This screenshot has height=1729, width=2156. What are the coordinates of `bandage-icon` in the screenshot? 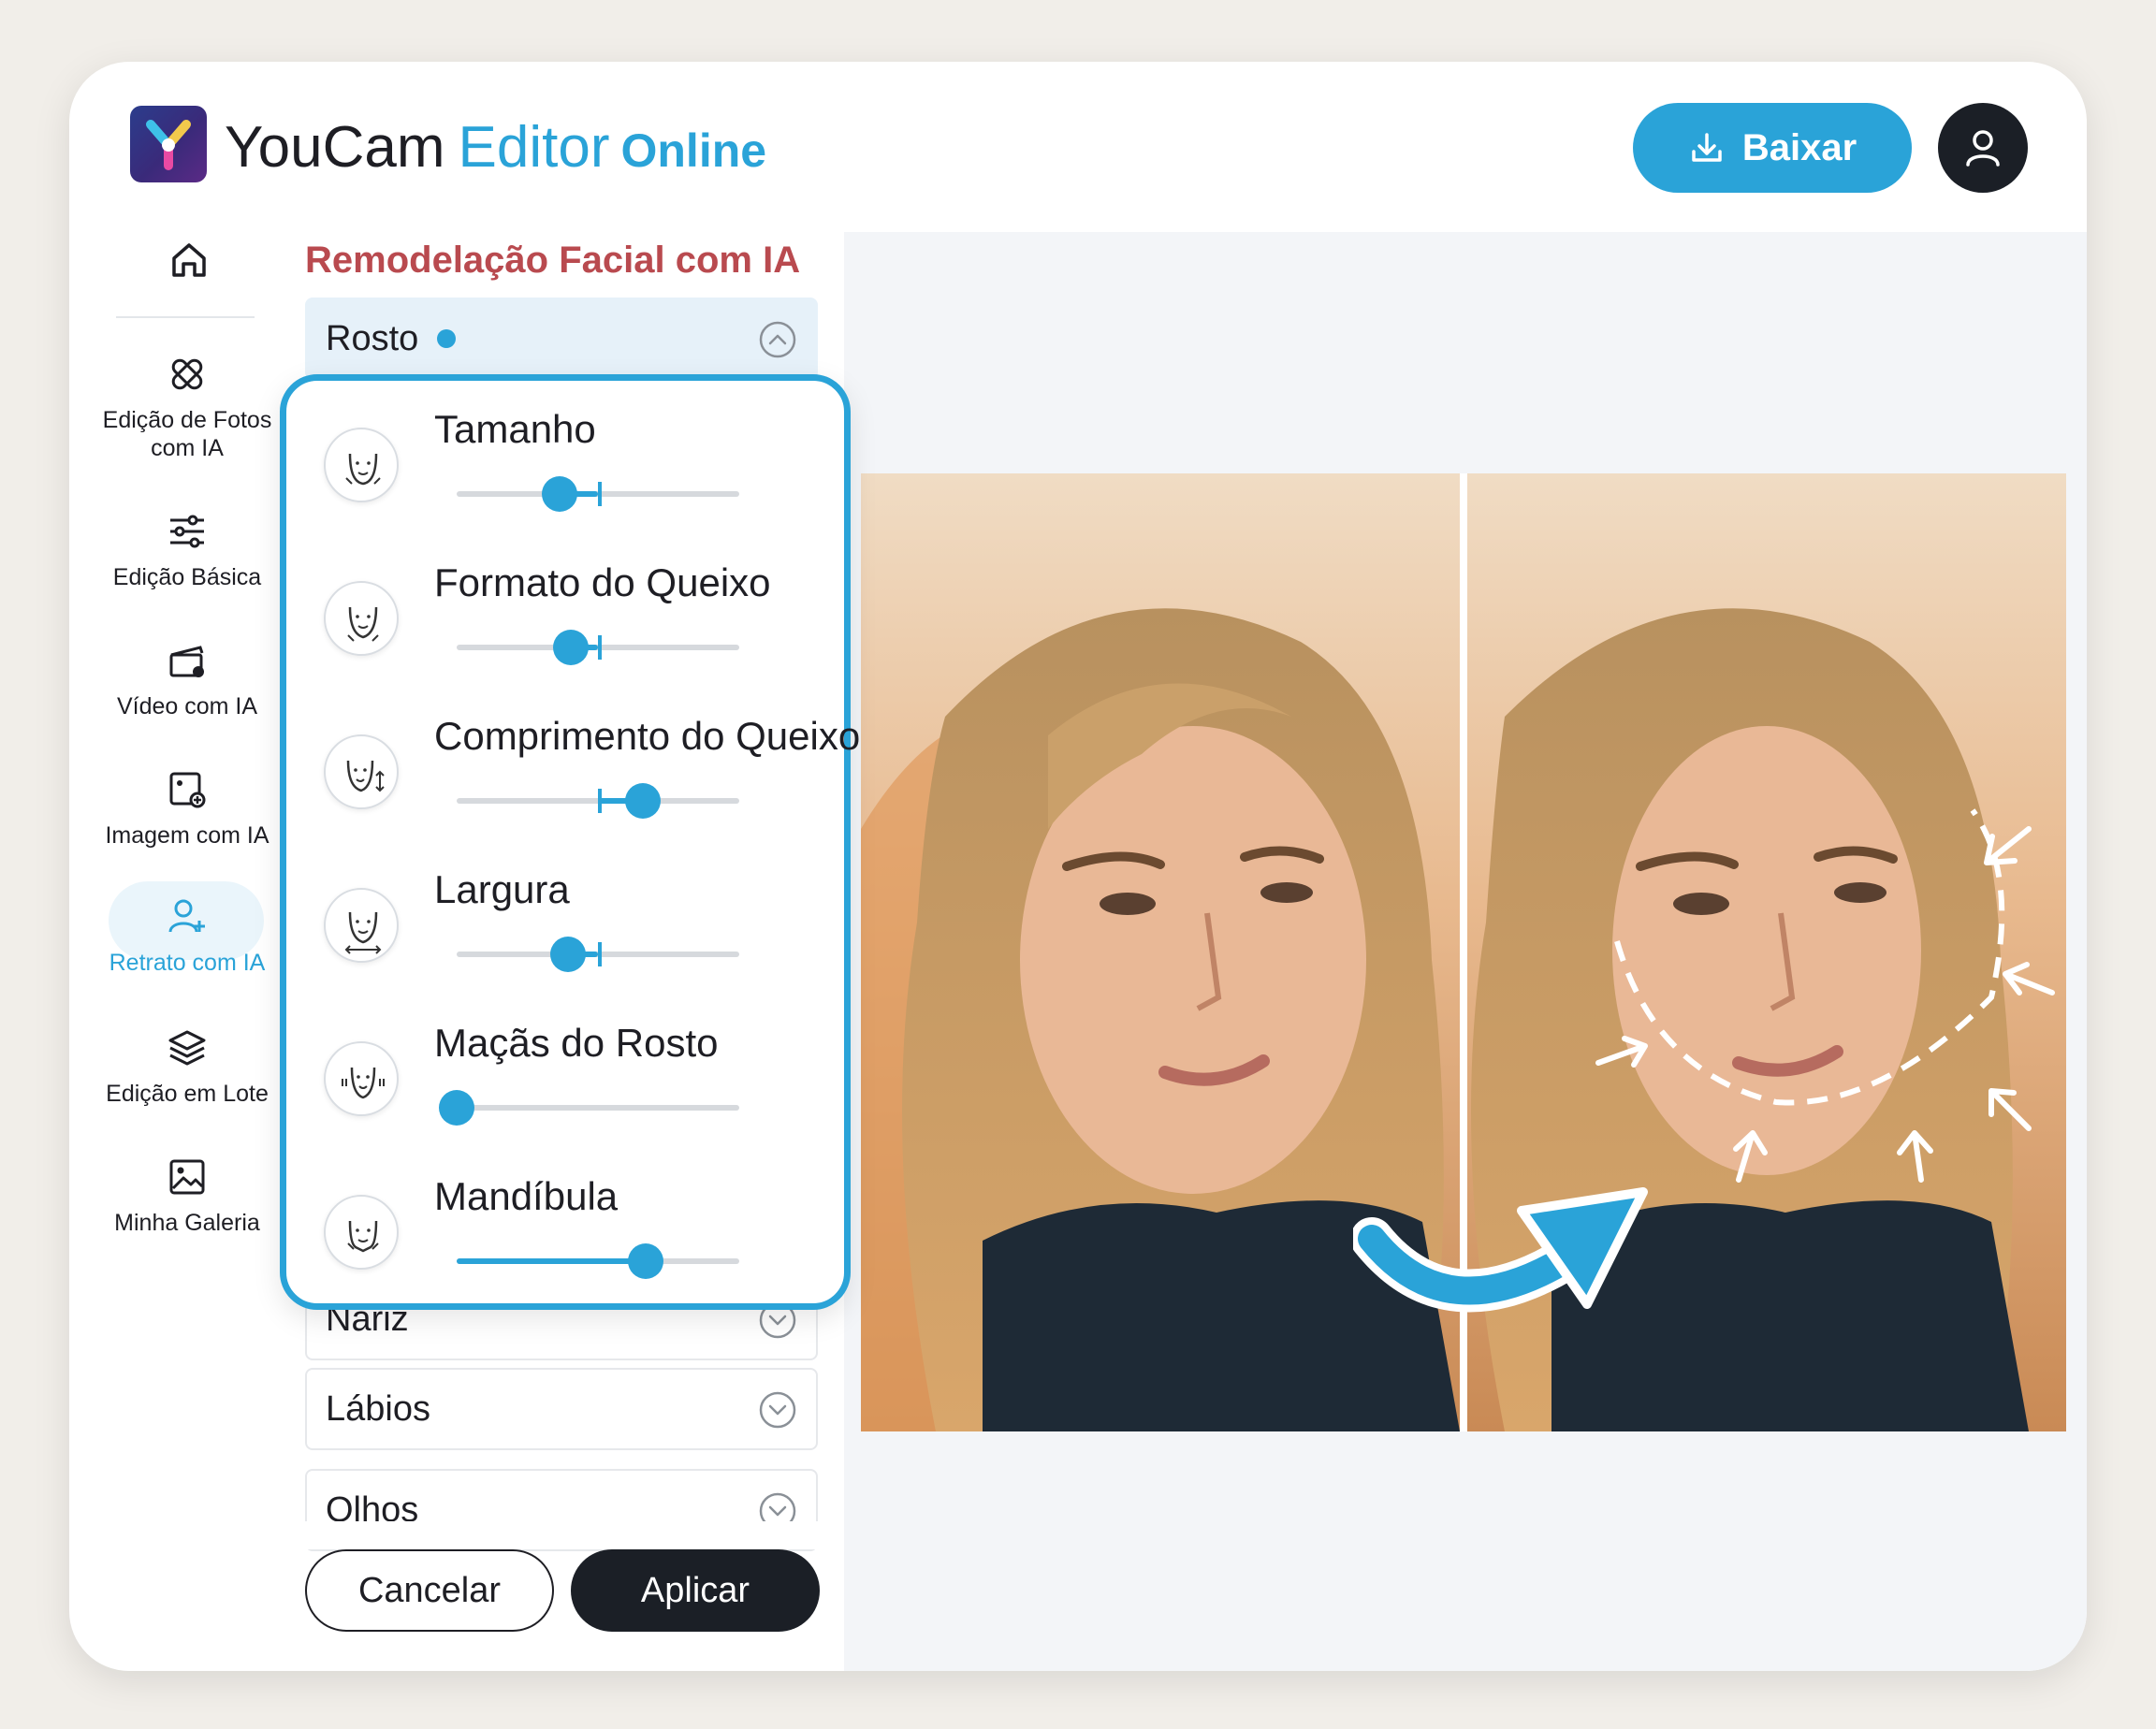 It's located at (187, 374).